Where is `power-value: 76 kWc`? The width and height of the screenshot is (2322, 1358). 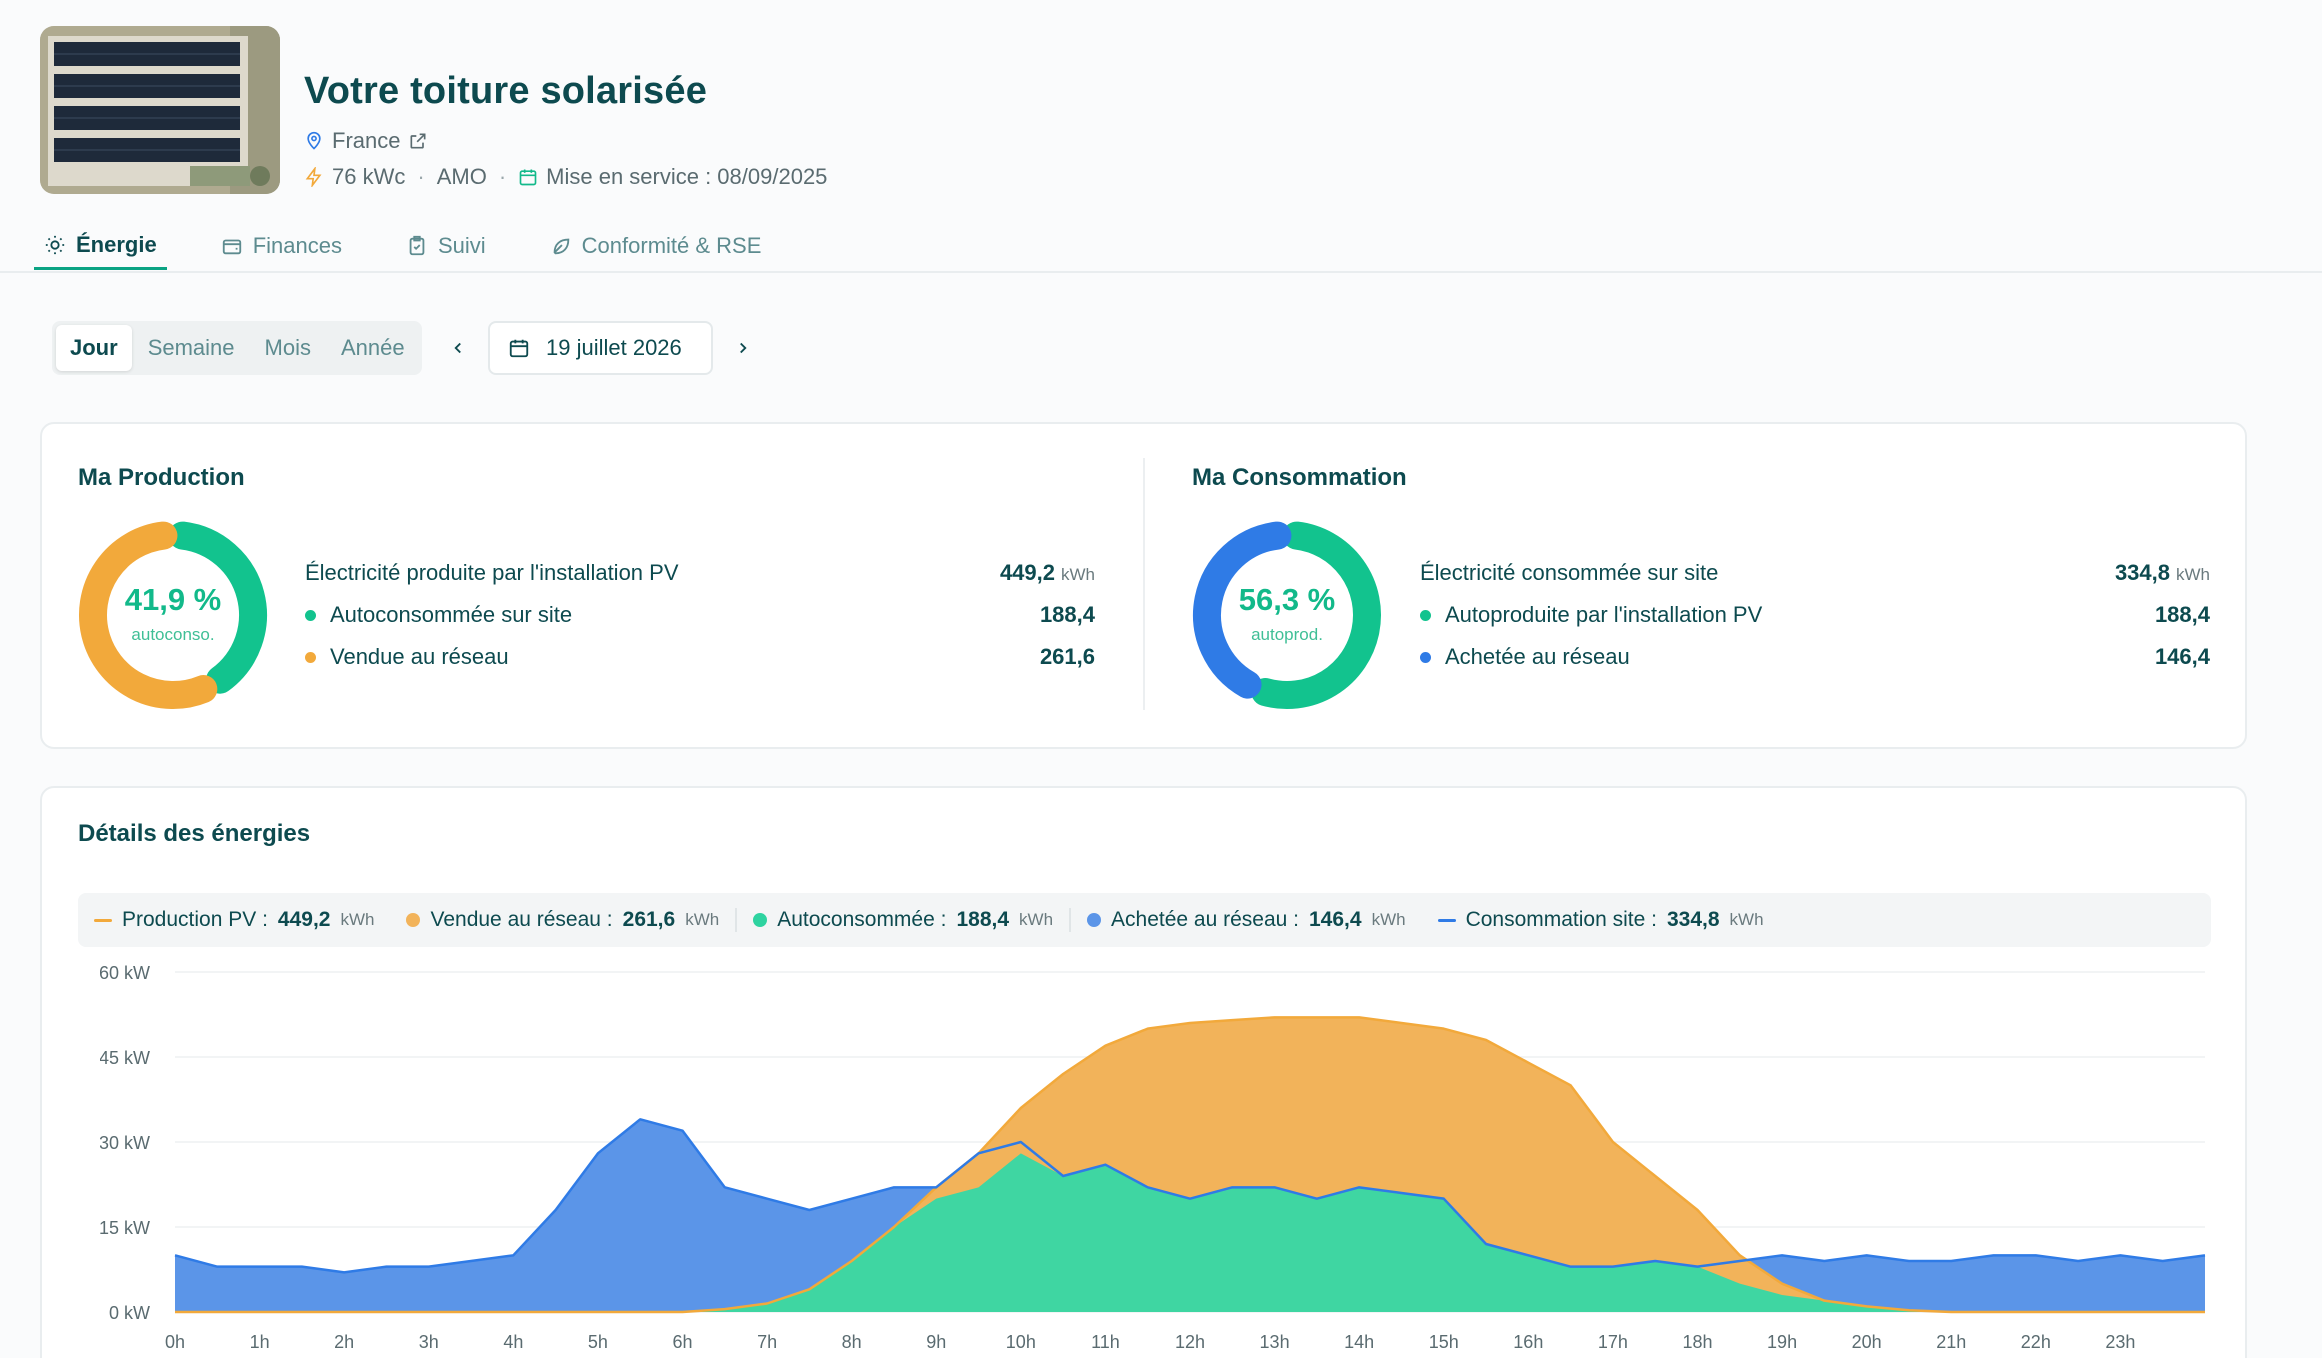 power-value: 76 kWc is located at coordinates (369, 176).